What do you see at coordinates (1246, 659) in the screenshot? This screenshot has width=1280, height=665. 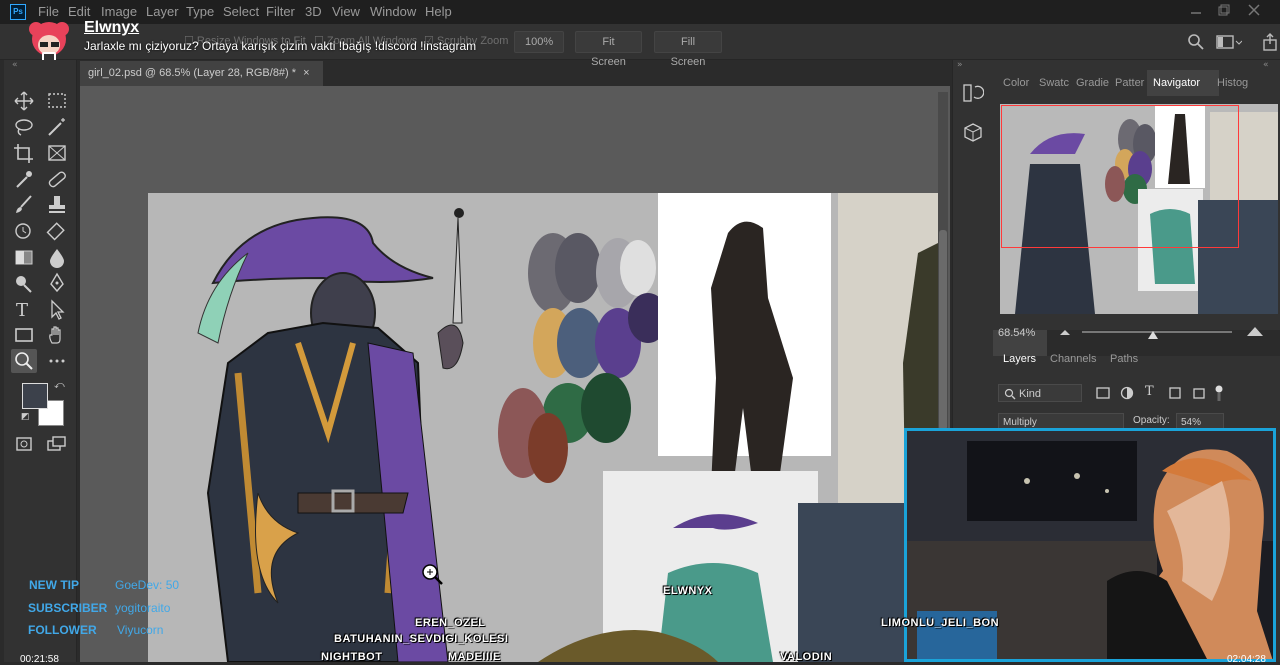 I see `stream-timer-right: 02:04:28` at bounding box center [1246, 659].